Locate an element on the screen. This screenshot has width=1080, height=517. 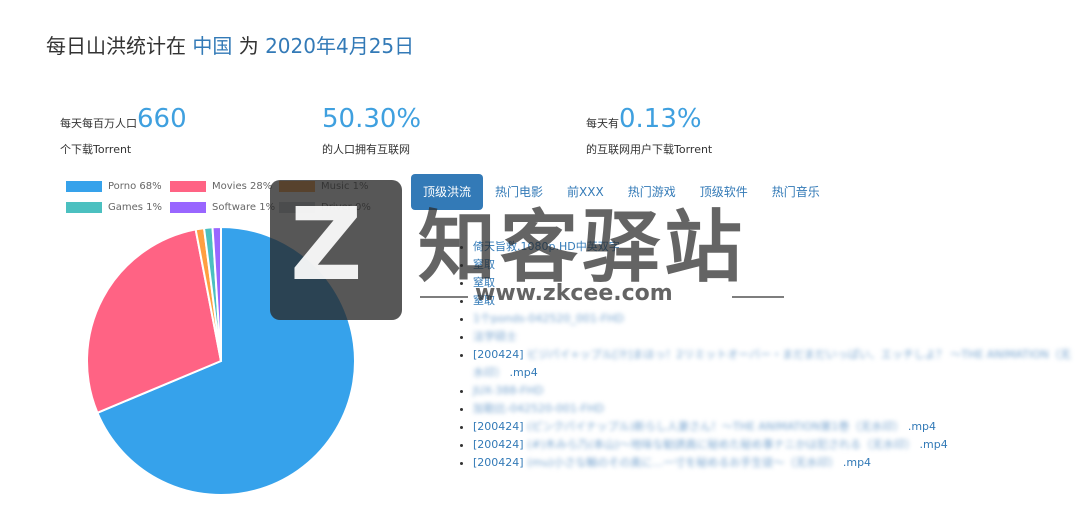
tab-top-software: 顶级软件 is located at coordinates (724, 192).